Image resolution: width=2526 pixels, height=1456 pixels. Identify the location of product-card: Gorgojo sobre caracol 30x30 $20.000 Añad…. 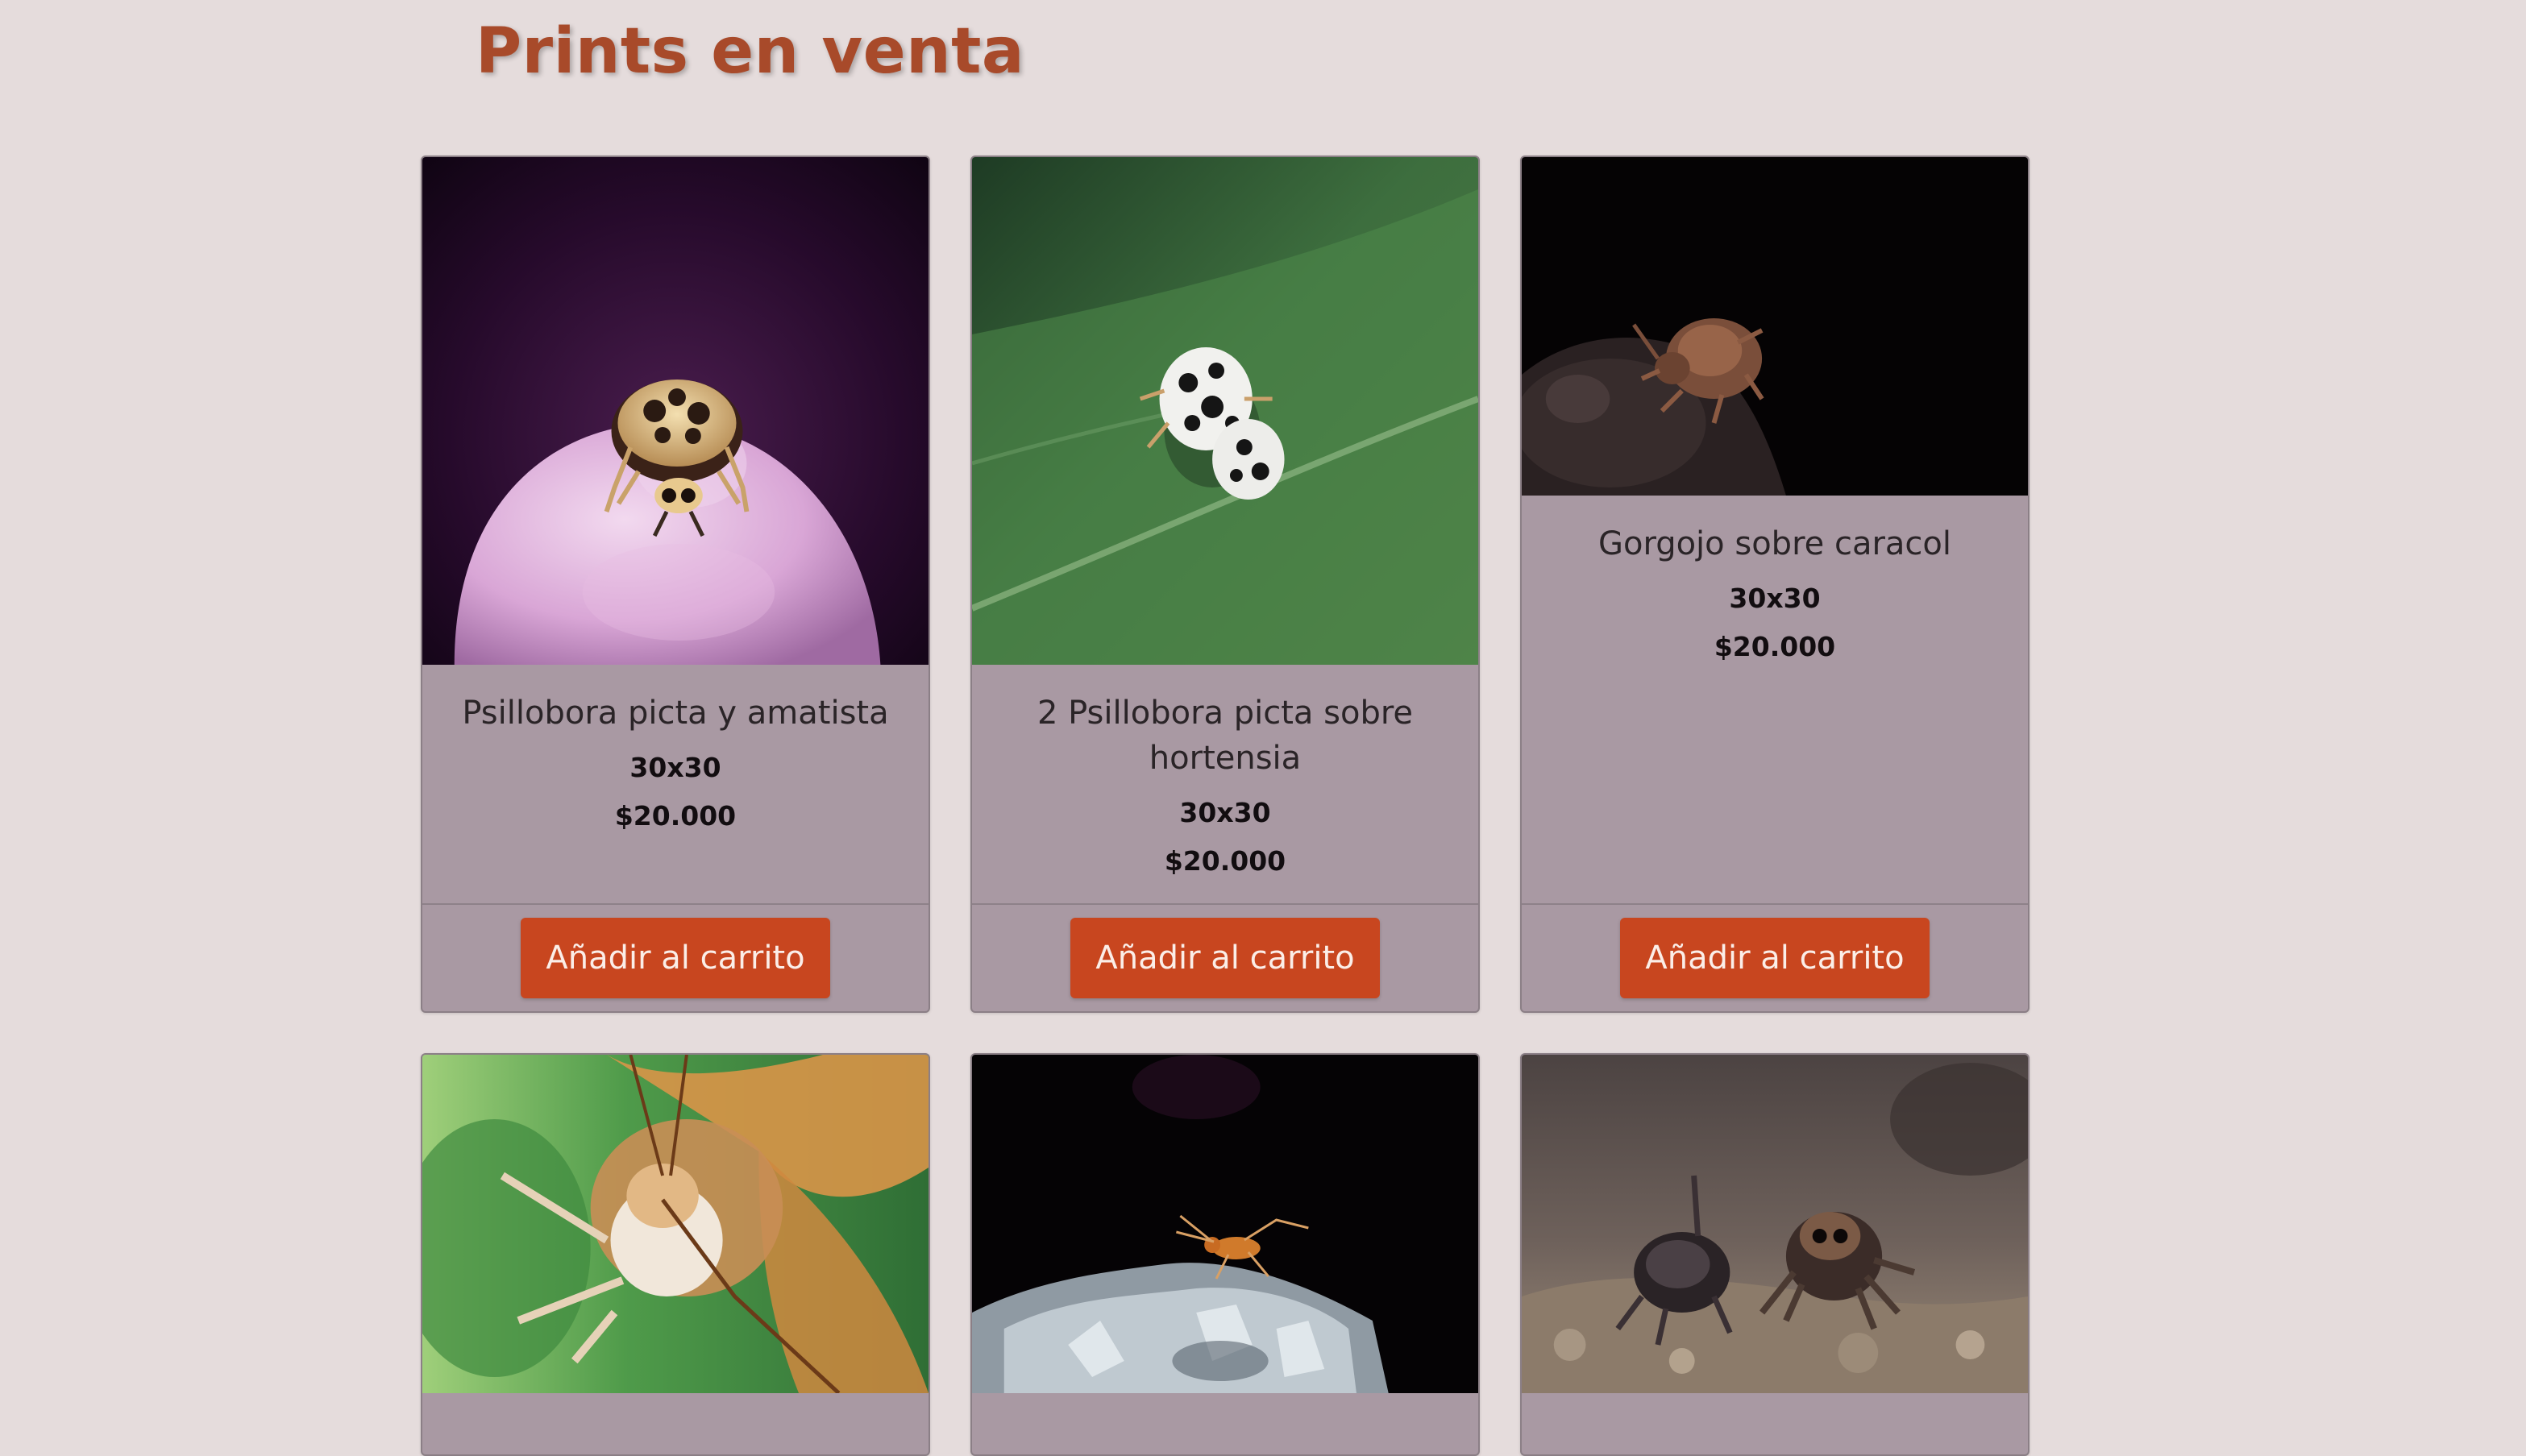
(1775, 584).